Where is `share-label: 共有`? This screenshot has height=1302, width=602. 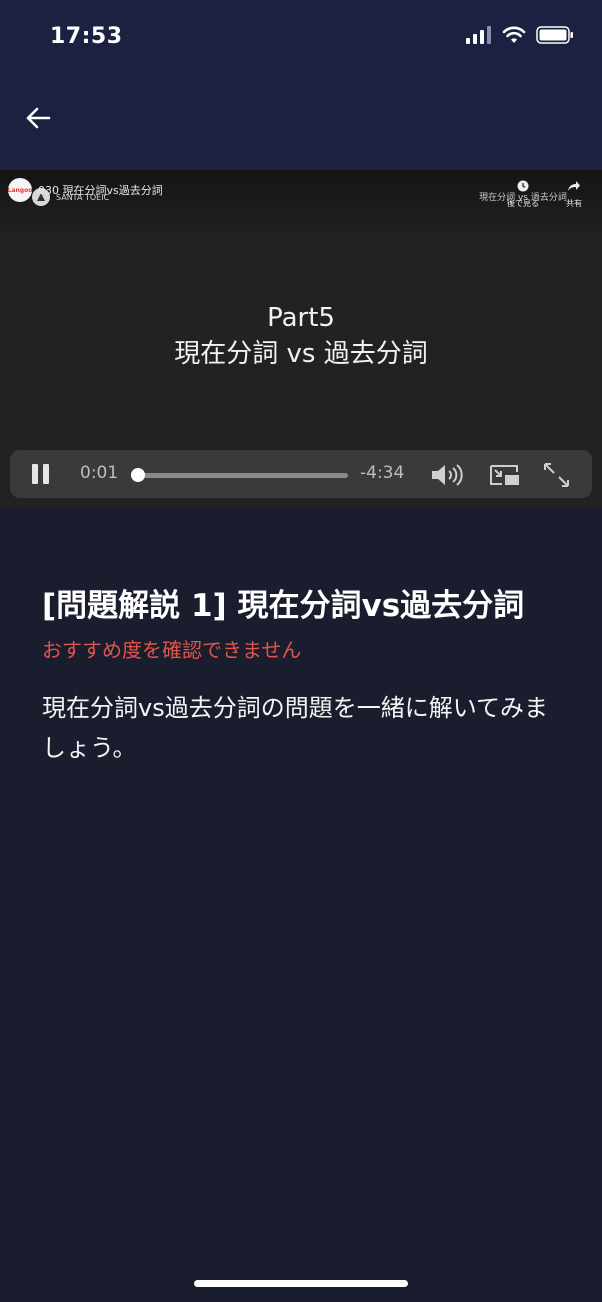 share-label: 共有 is located at coordinates (574, 203).